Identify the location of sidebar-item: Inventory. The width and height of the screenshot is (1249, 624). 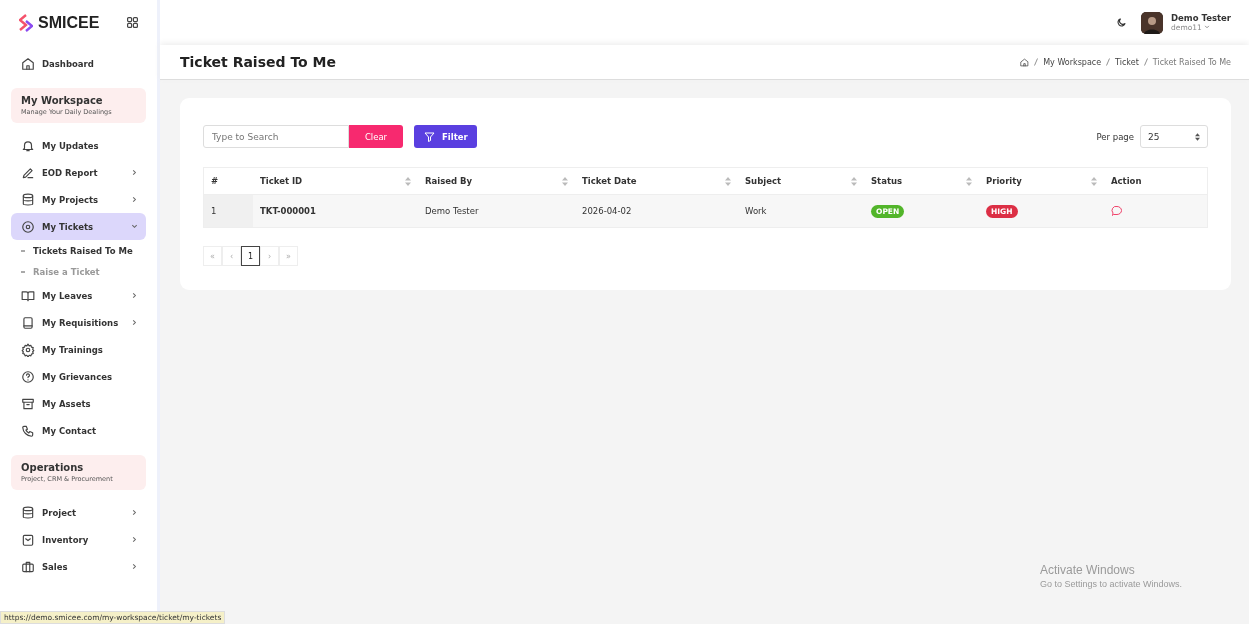
(78, 539).